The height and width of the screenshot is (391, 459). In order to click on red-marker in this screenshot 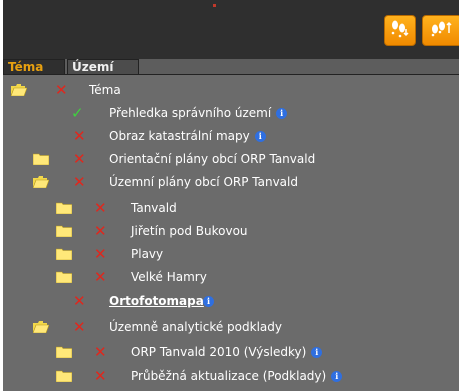, I will do `click(214, 5)`.